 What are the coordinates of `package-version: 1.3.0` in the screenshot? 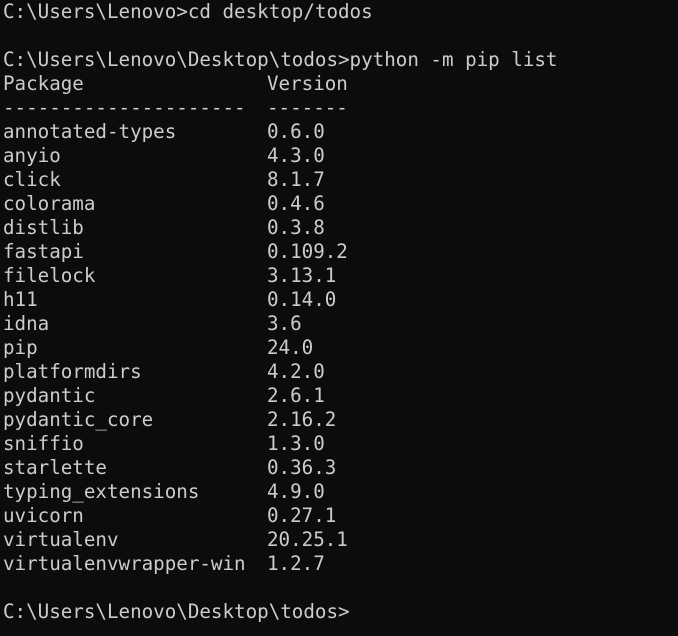 It's located at (296, 443).